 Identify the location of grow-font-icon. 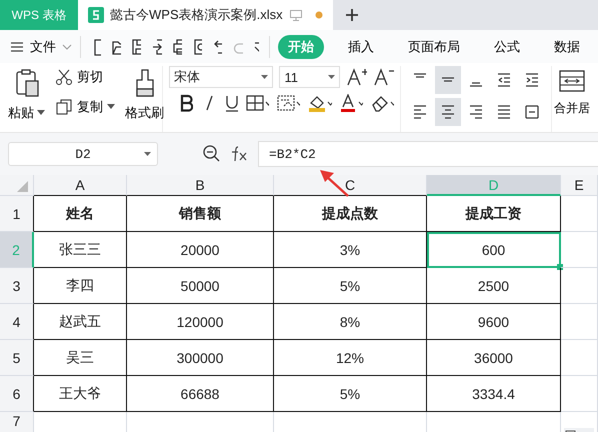
(357, 77).